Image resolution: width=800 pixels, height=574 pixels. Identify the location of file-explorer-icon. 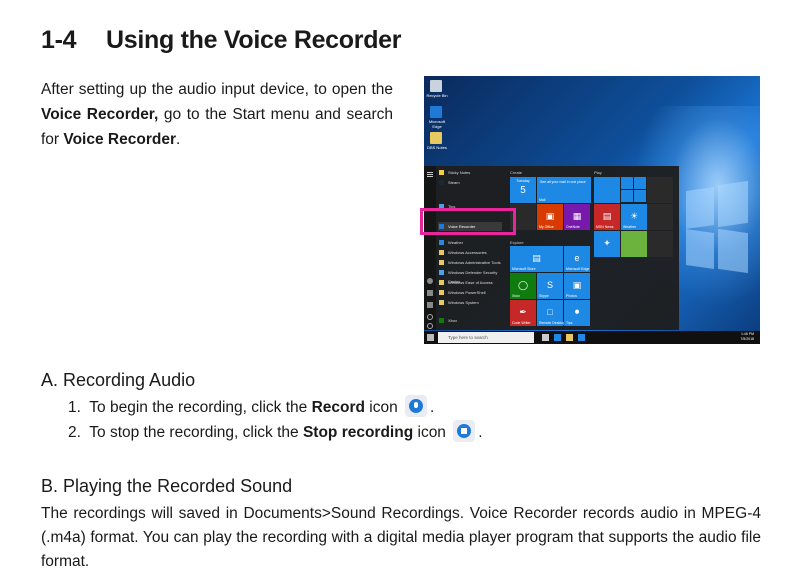
(569, 337).